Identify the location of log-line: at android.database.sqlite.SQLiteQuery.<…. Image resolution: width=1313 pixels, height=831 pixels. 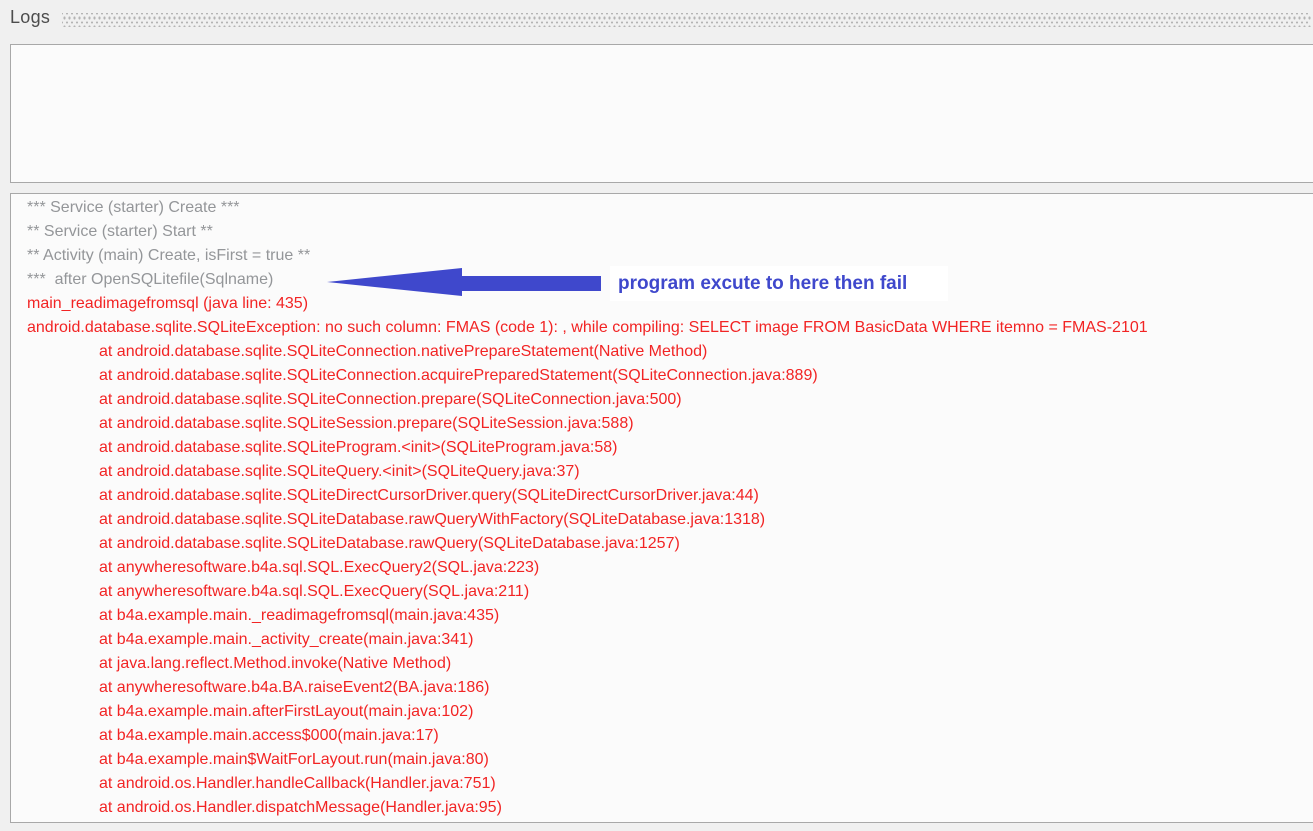
(339, 471).